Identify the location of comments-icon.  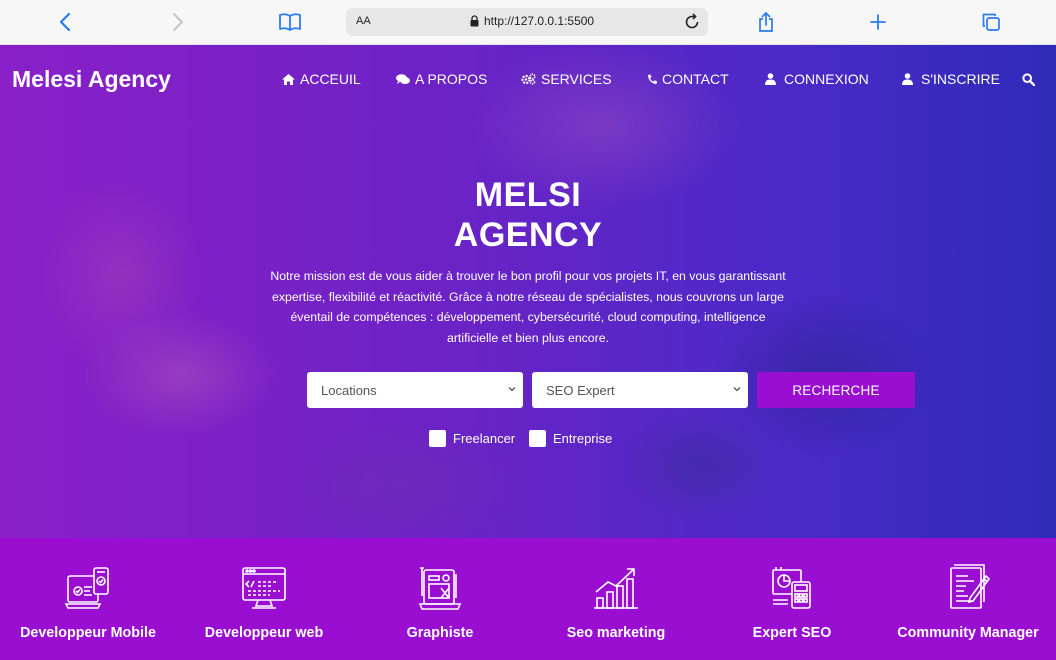
(403, 78).